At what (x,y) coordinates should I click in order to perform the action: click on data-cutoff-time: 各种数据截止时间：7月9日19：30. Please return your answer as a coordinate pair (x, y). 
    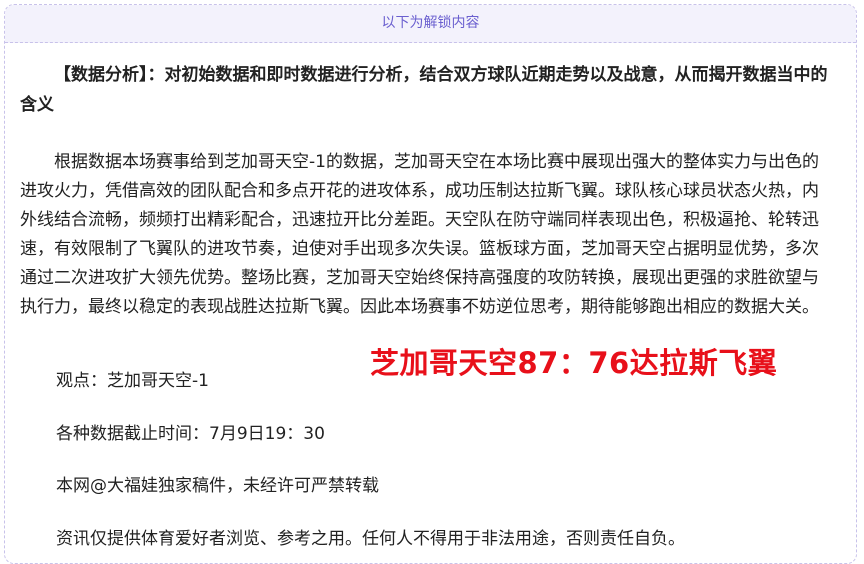
    Looking at the image, I should click on (190, 434).